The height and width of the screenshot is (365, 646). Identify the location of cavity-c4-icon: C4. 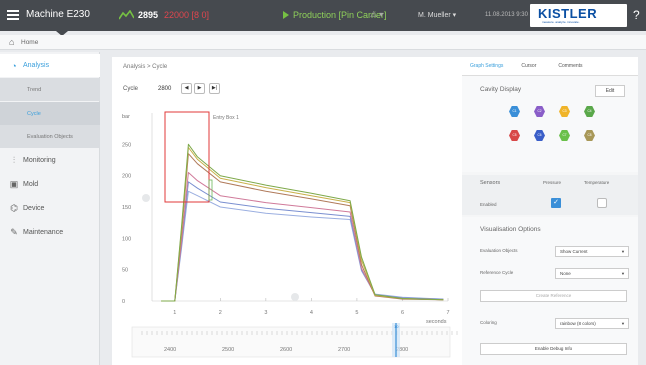
(589, 111).